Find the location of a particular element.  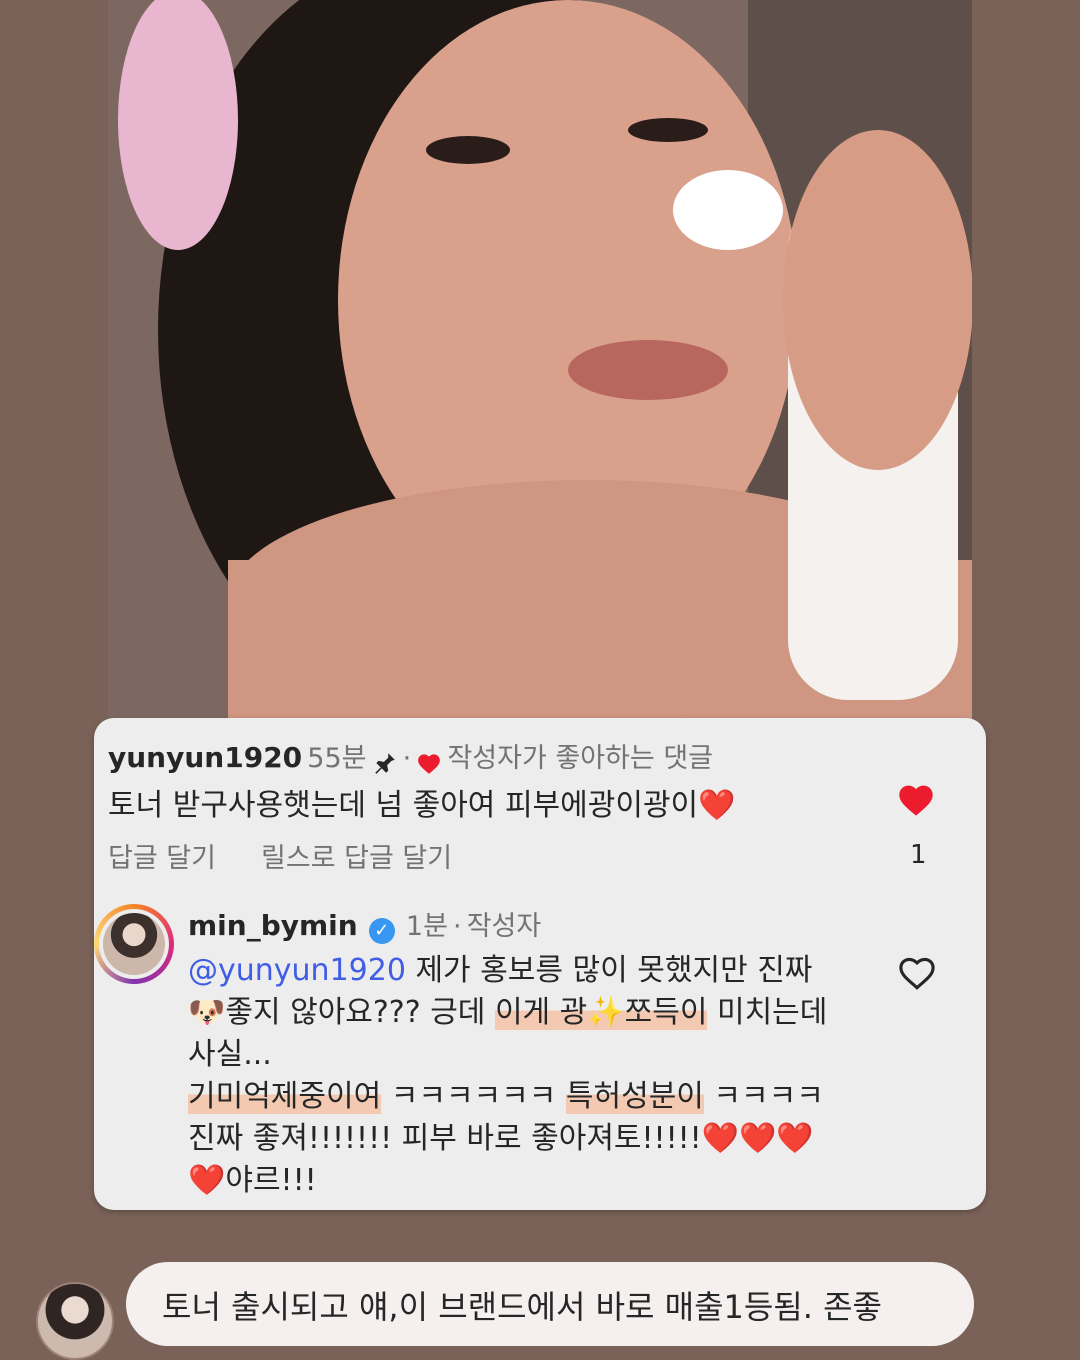

comment2-like-button is located at coordinates (917, 972).